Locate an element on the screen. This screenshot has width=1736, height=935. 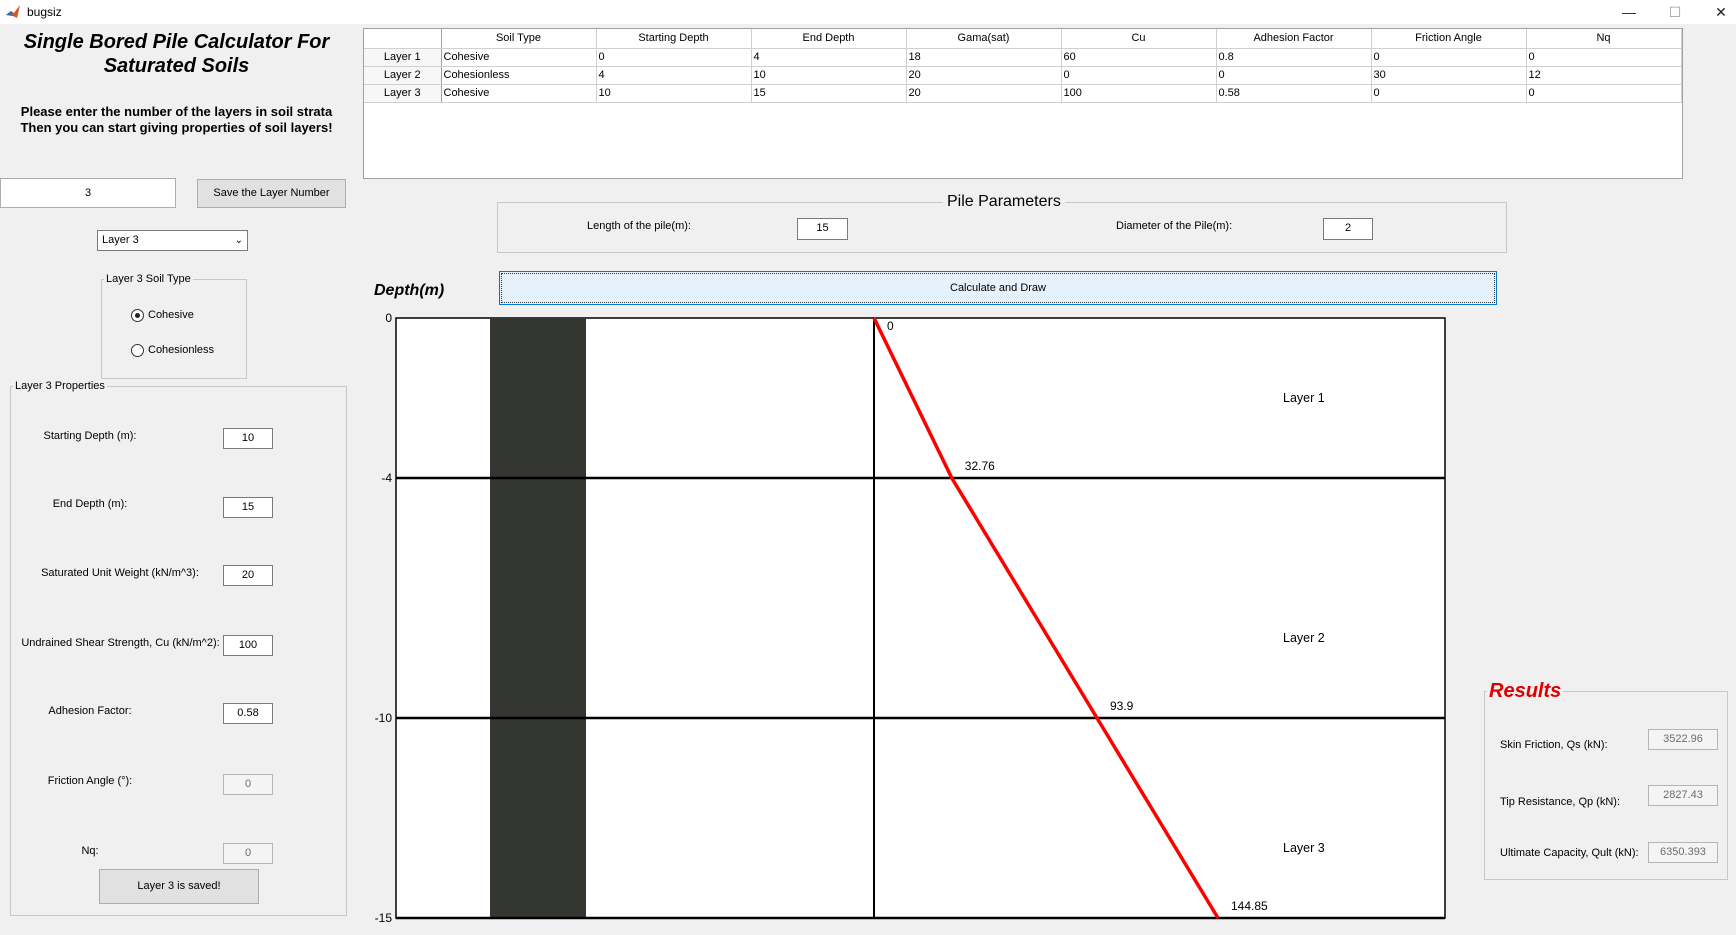
pile-parameters-title: Pile Parameters is located at coordinates (1004, 201).